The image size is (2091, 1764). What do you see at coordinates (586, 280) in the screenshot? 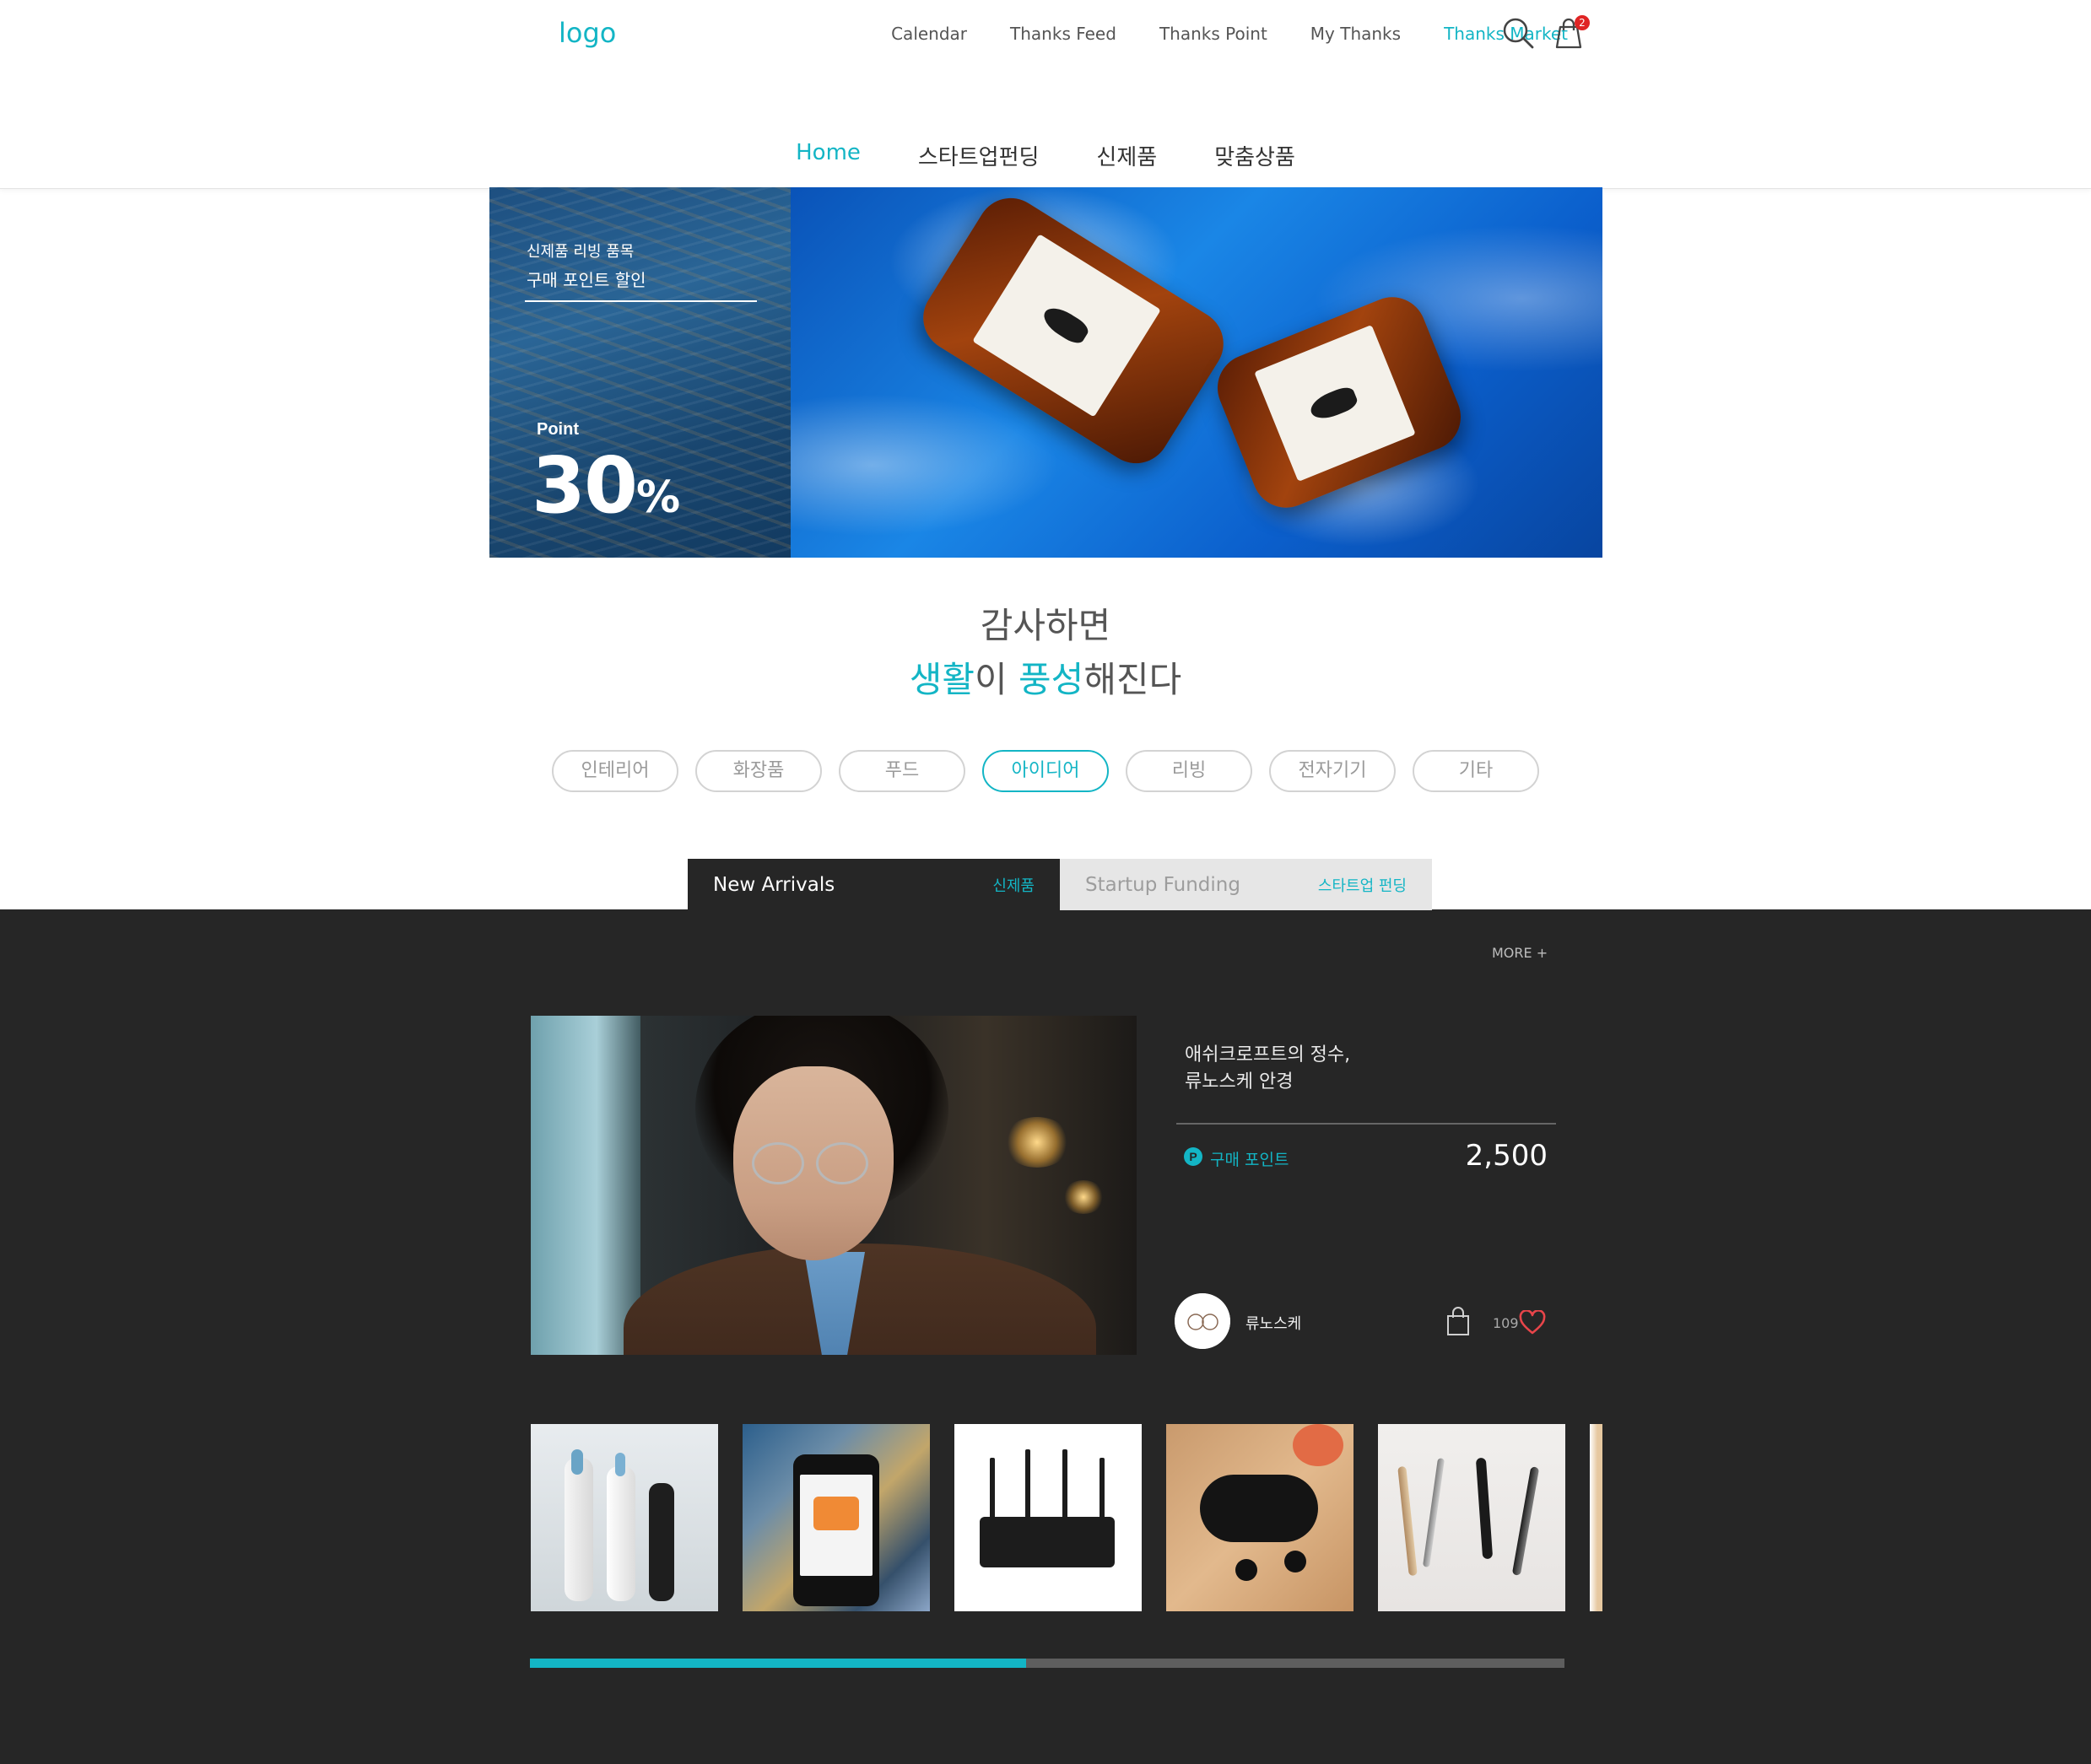
I see `hero-title: 구매 포인트 할인` at bounding box center [586, 280].